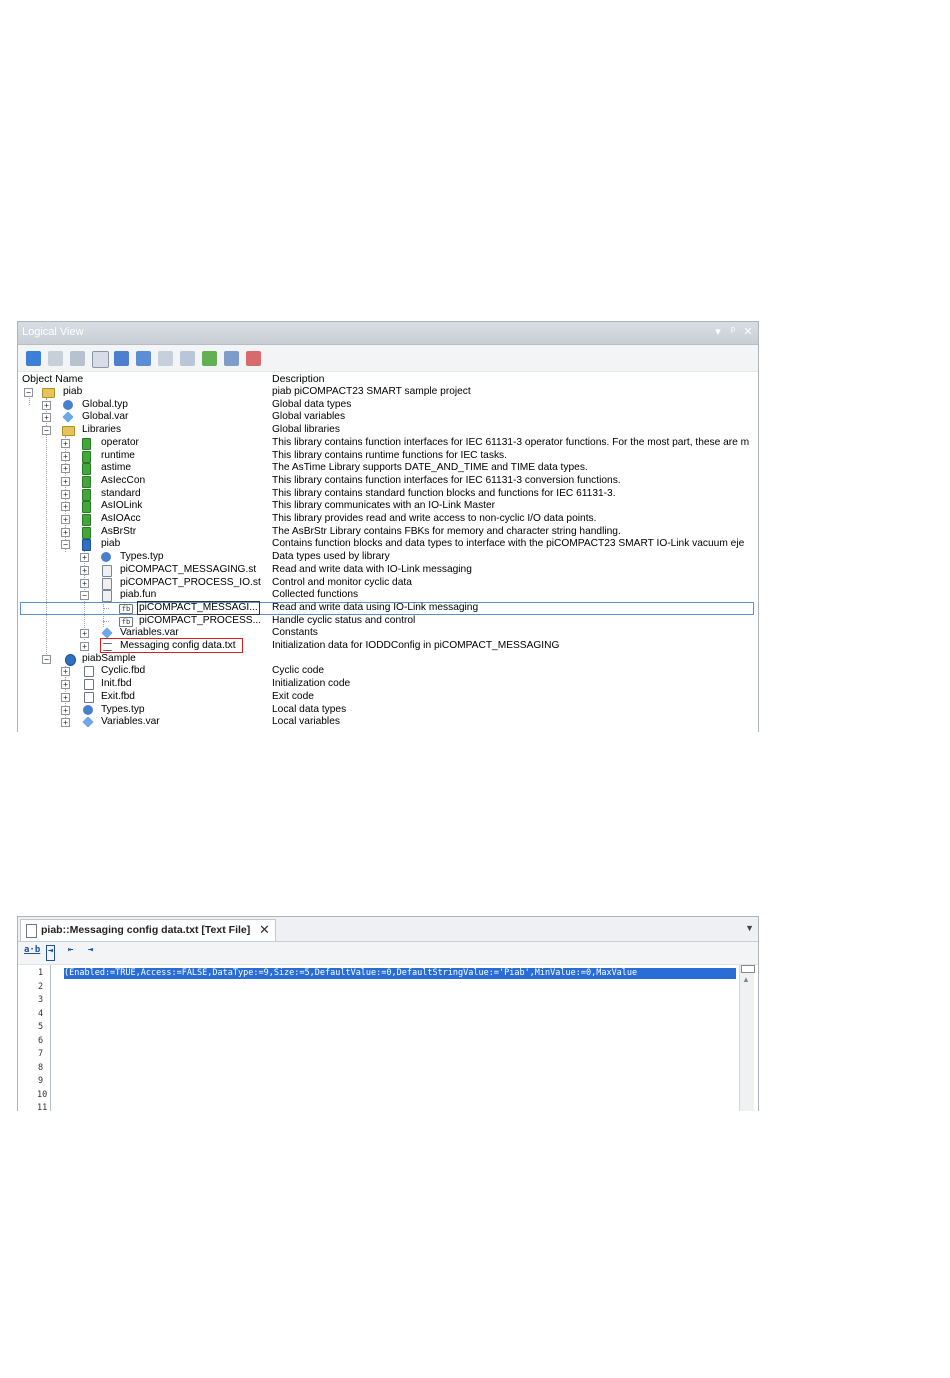 This screenshot has height=1378, width=950. What do you see at coordinates (121, 358) in the screenshot?
I see `reorder-icon` at bounding box center [121, 358].